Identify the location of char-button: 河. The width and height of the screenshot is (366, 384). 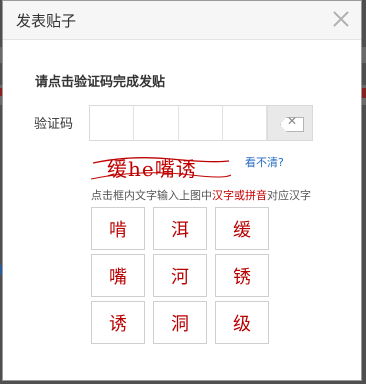
(180, 275).